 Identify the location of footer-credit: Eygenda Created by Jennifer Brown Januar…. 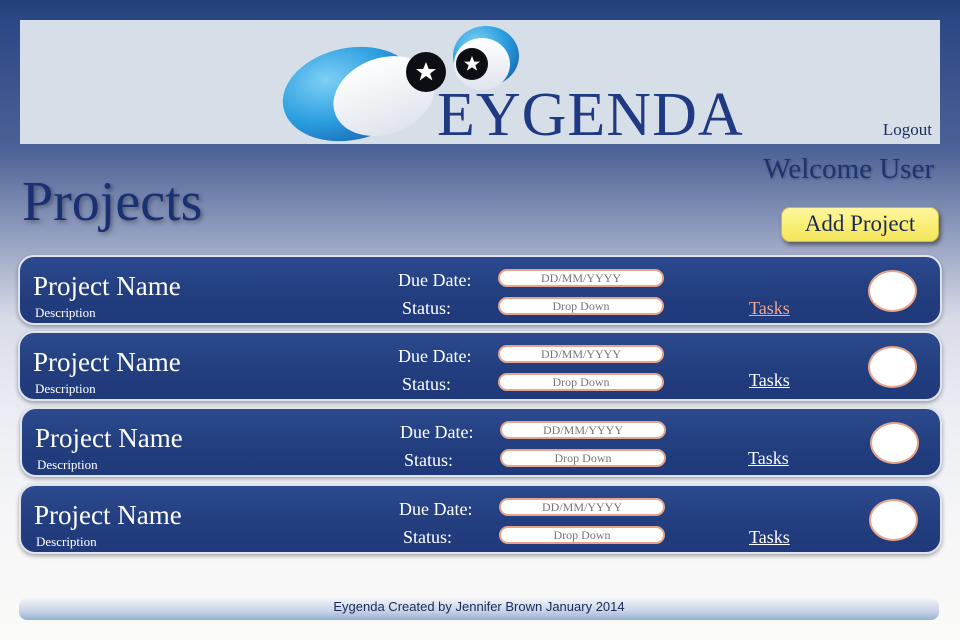
(479, 609).